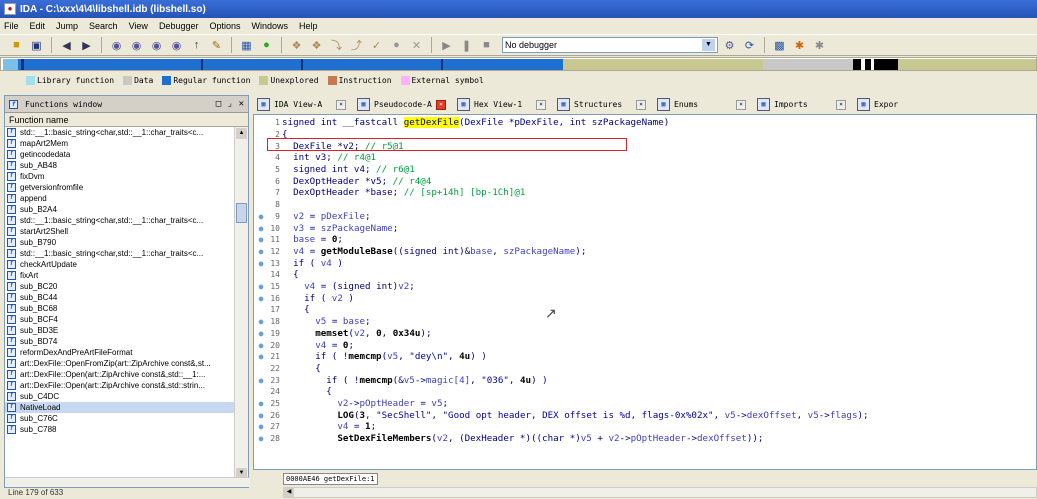 This screenshot has width=1037, height=499. I want to click on jump-up-icon: ↑, so click(196, 45).